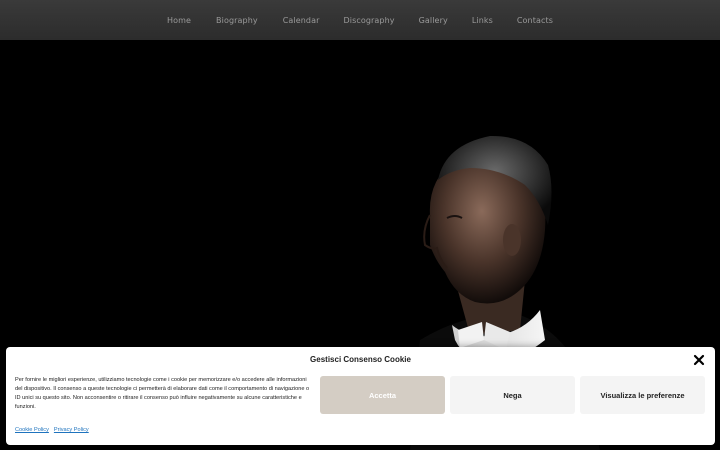 The width and height of the screenshot is (720, 450). What do you see at coordinates (535, 20) in the screenshot?
I see `nav-item-contacts: Contacts` at bounding box center [535, 20].